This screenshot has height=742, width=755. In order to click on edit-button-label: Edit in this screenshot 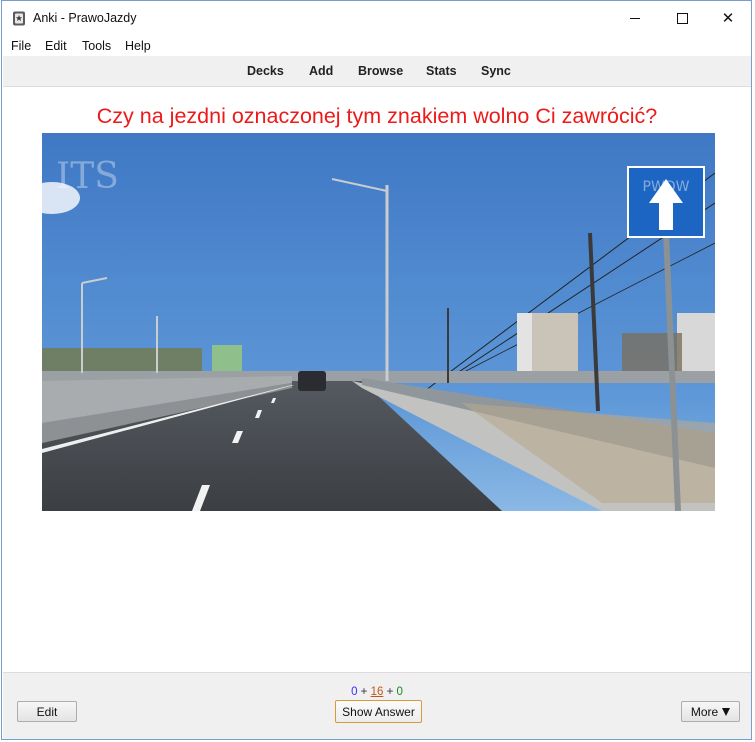, I will do `click(47, 711)`.